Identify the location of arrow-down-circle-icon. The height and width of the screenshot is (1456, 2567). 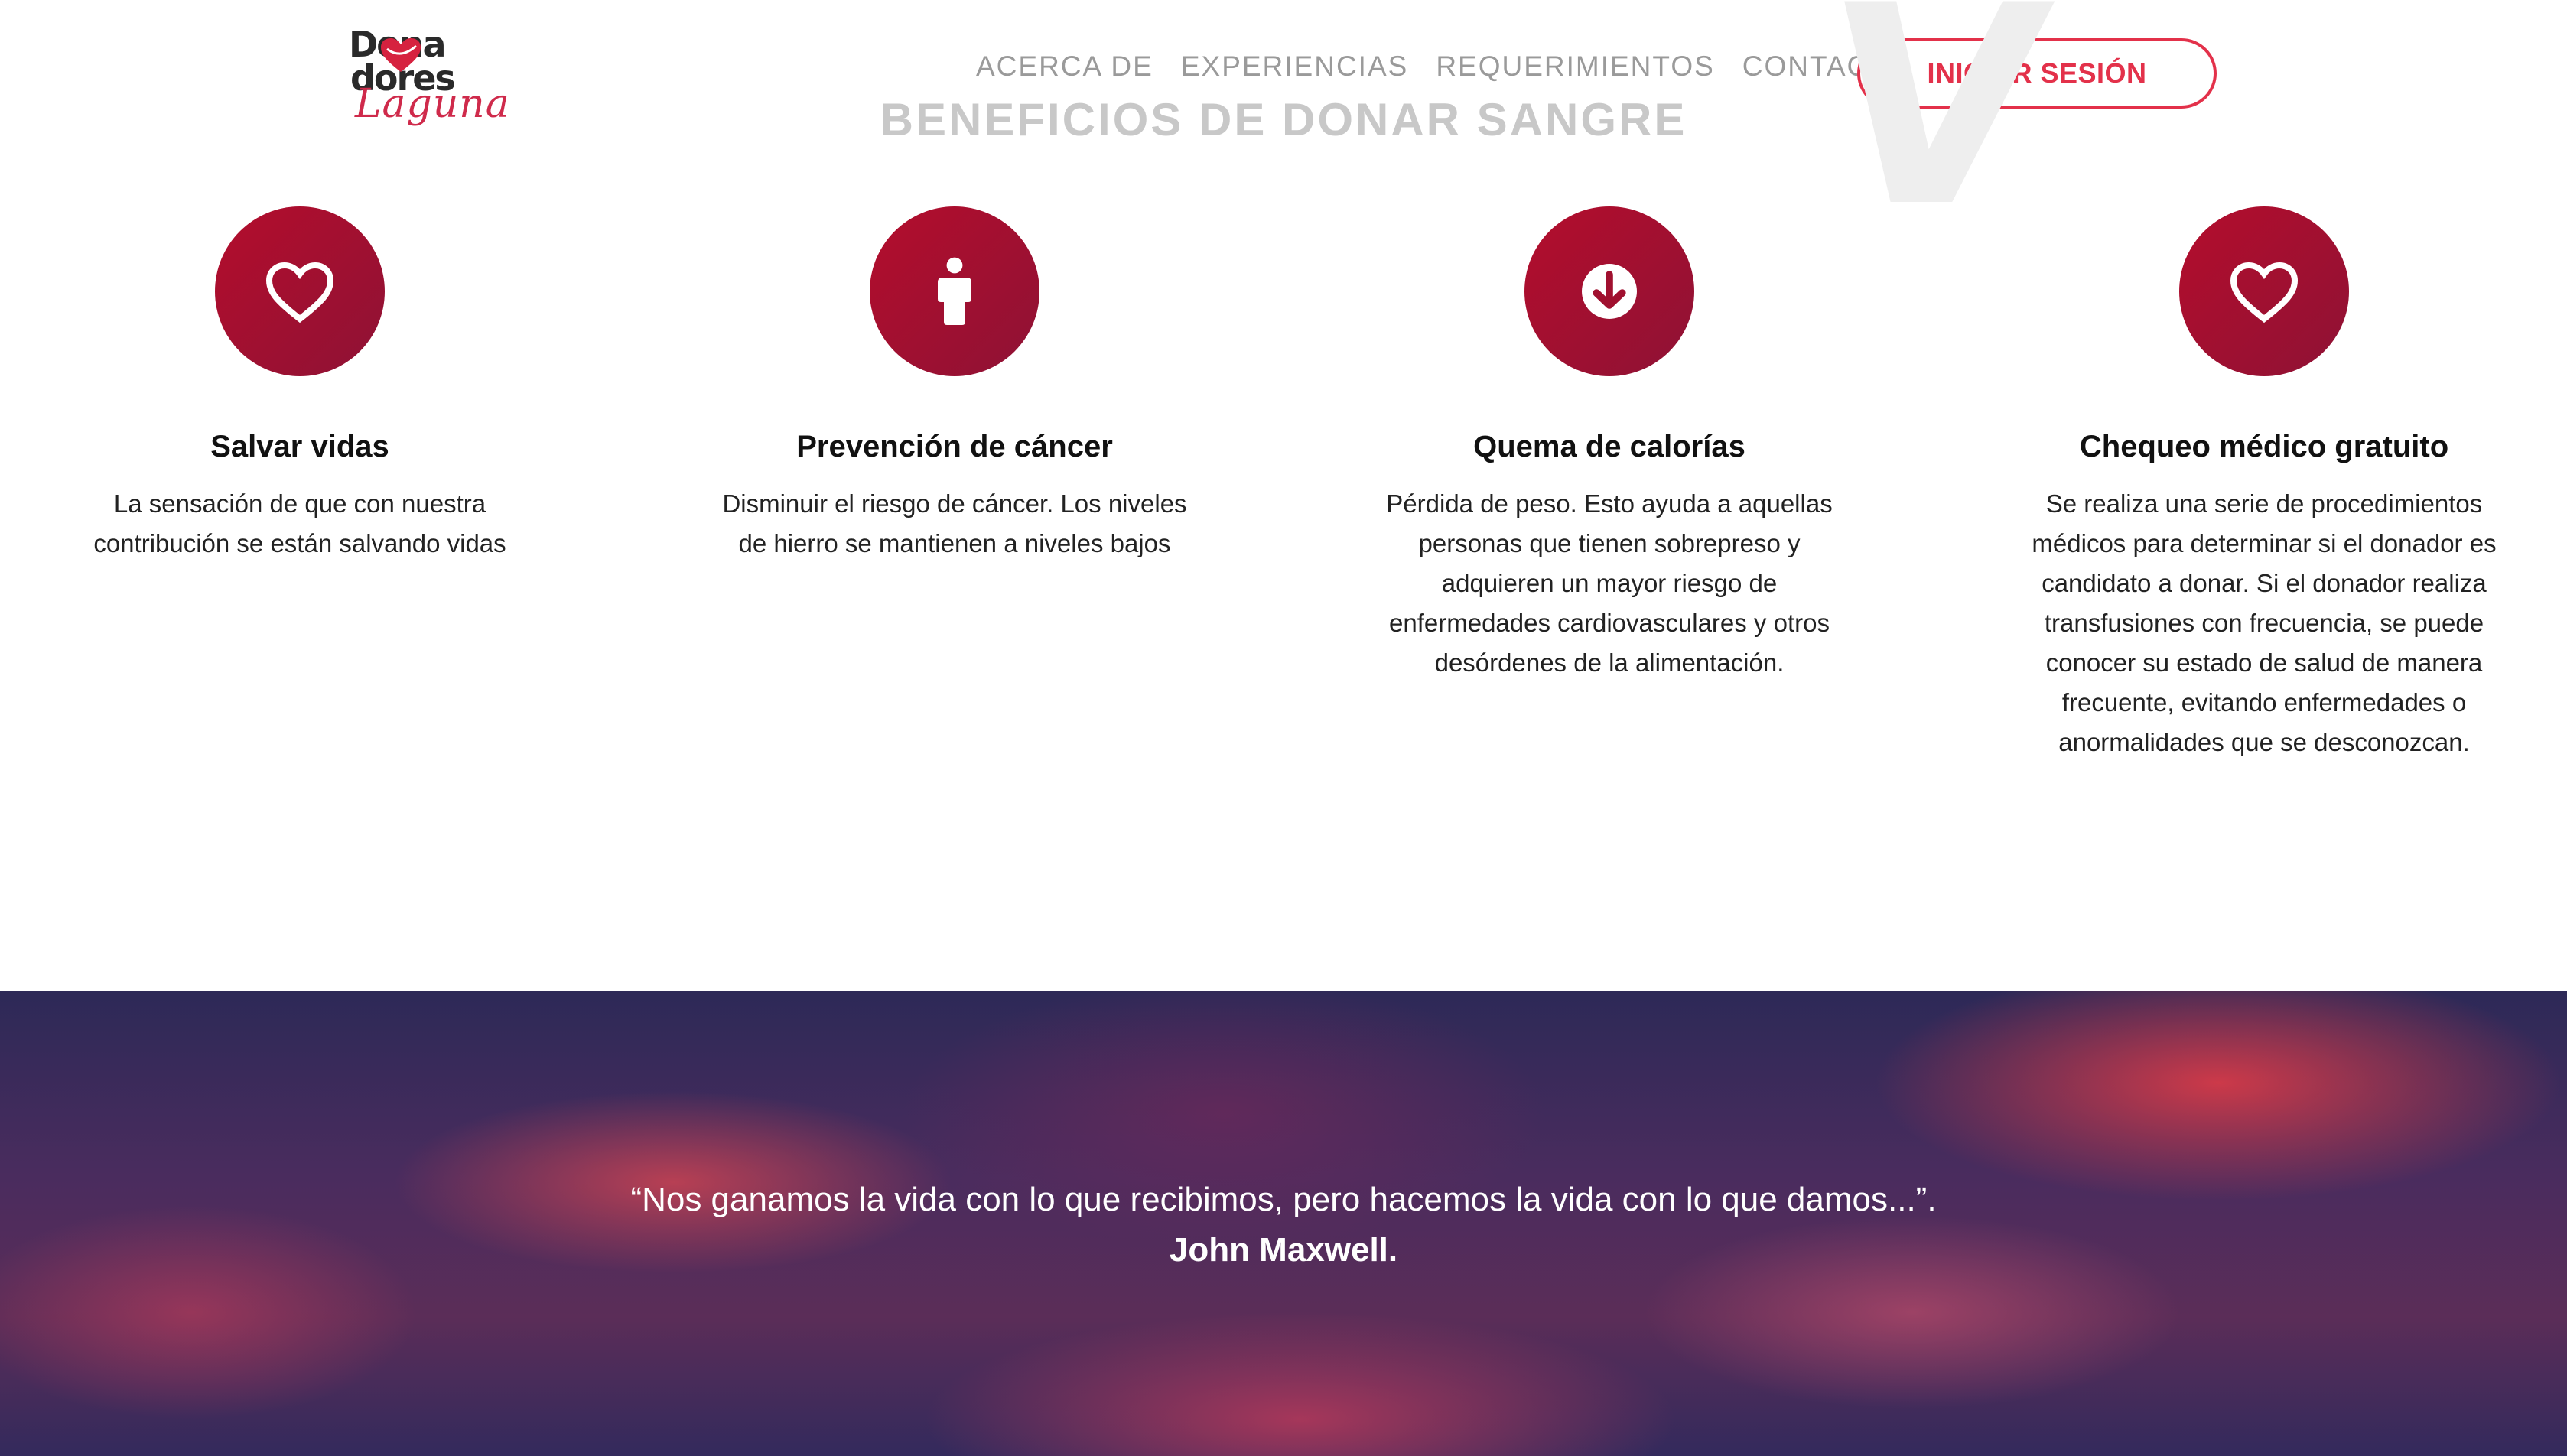
(1609, 291).